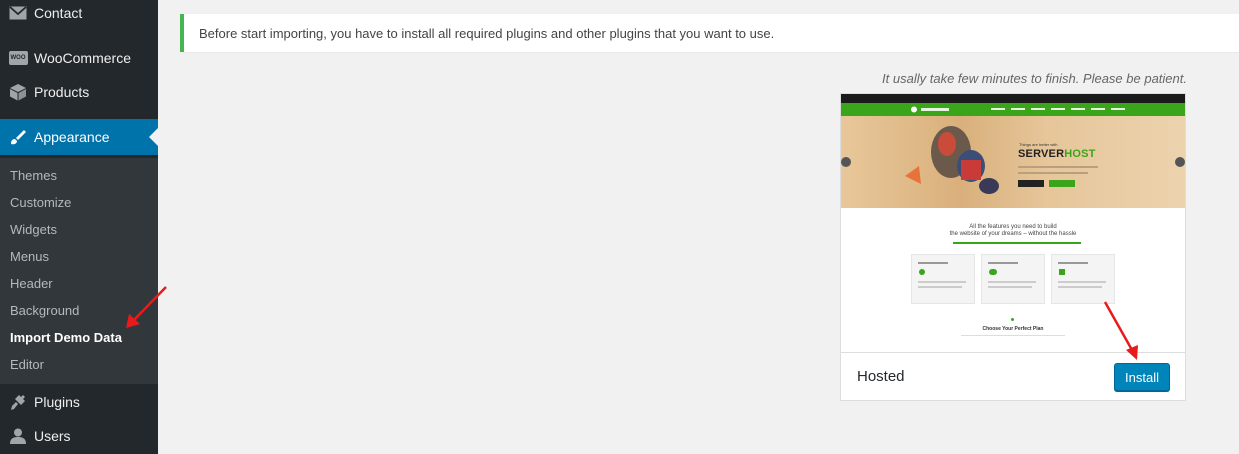 The image size is (1239, 454). I want to click on preview-hero: Things are better with SERVERHOST, so click(1013, 162).